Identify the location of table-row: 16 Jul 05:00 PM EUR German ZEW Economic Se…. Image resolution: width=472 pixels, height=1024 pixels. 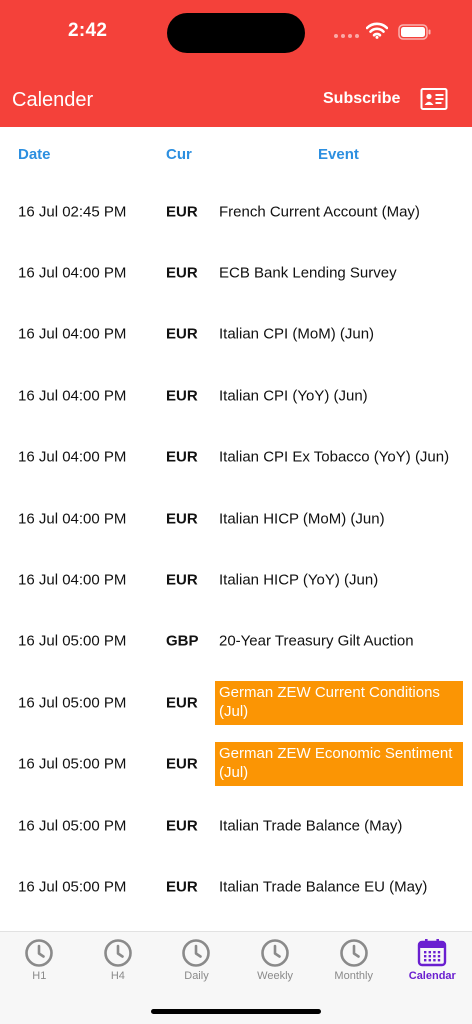
(236, 764).